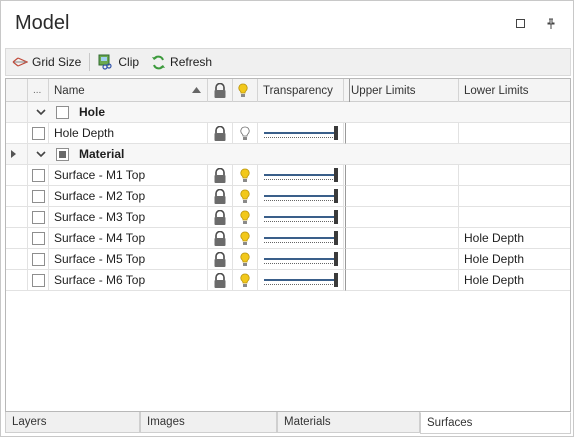  I want to click on title-bar: Model, so click(288, 24).